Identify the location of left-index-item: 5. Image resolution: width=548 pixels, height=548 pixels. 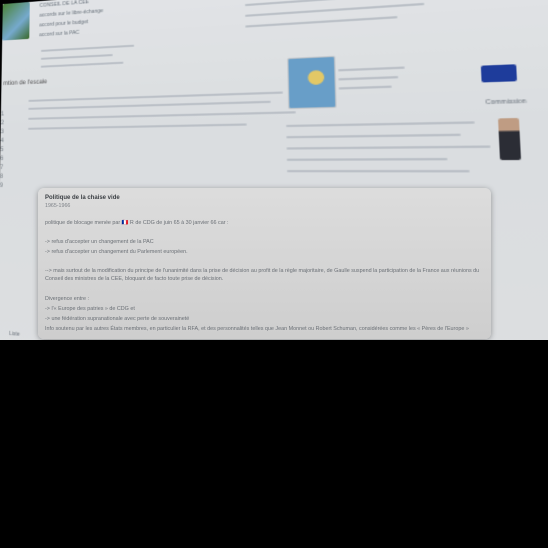
(15, 150).